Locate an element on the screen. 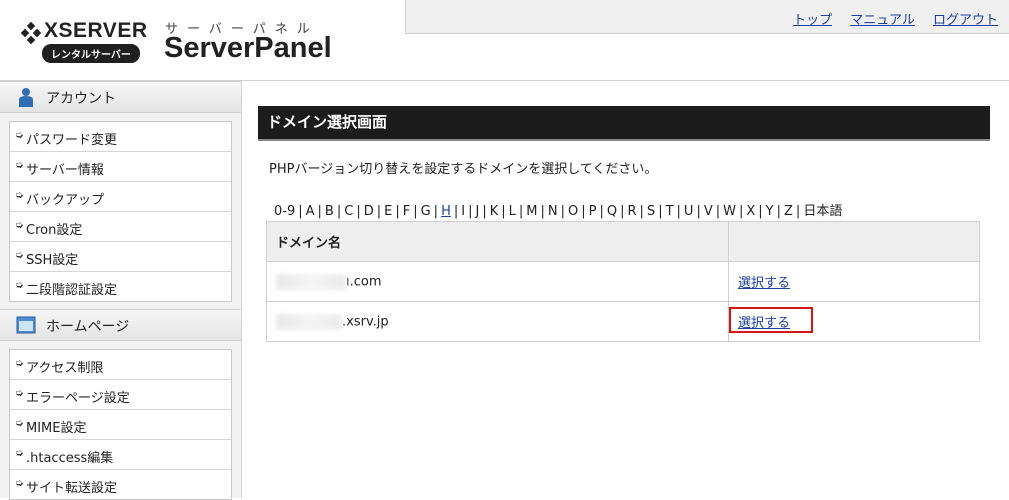  alpha-filter-a: A is located at coordinates (310, 211).